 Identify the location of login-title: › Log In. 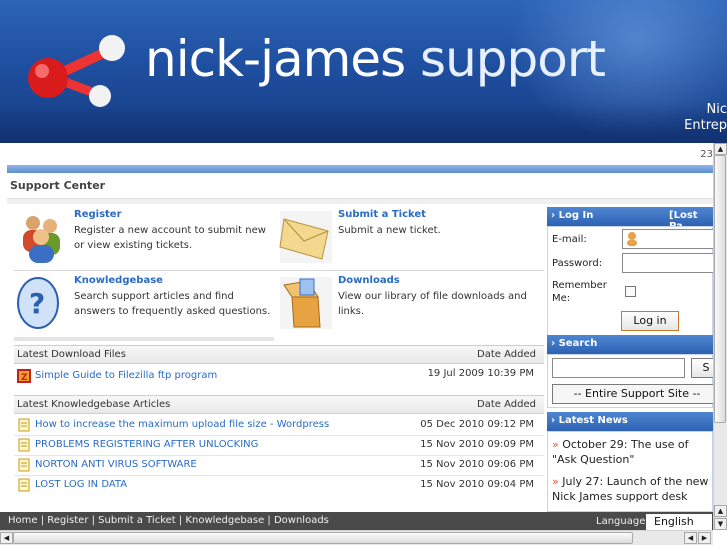
(572, 215).